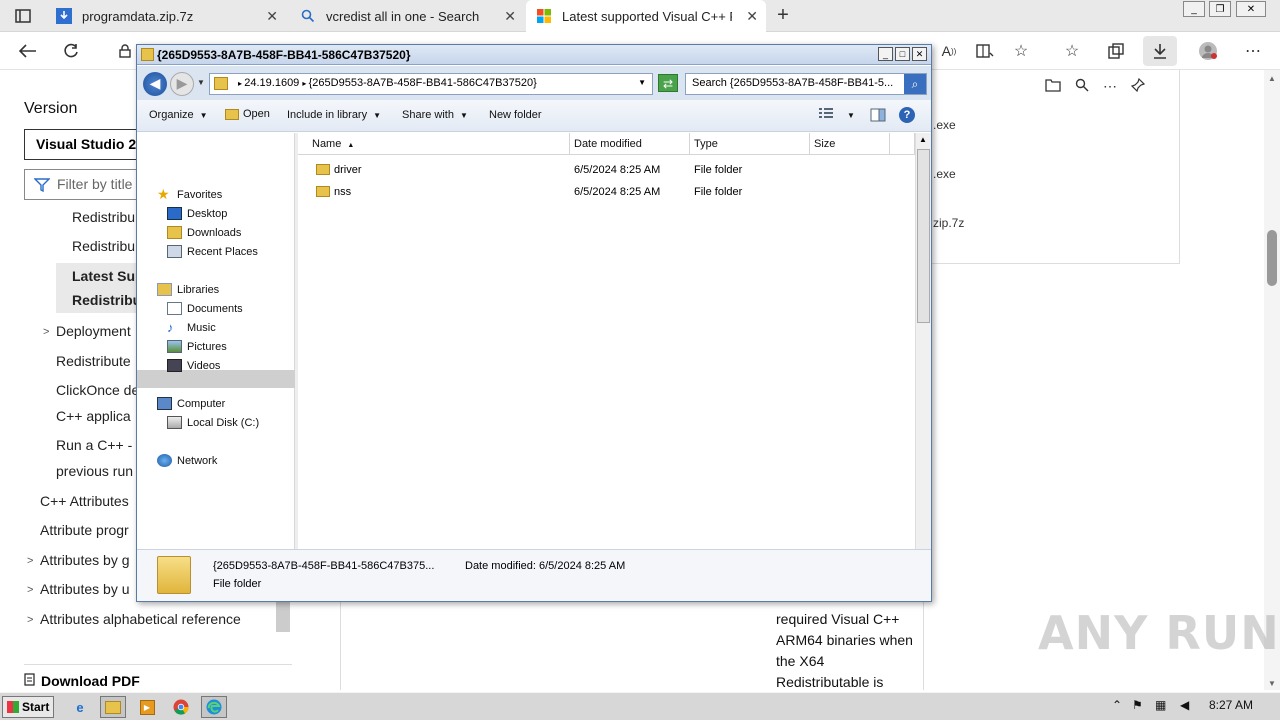 This screenshot has width=1280, height=720. What do you see at coordinates (668, 83) in the screenshot?
I see `refresh-icon: ⇄` at bounding box center [668, 83].